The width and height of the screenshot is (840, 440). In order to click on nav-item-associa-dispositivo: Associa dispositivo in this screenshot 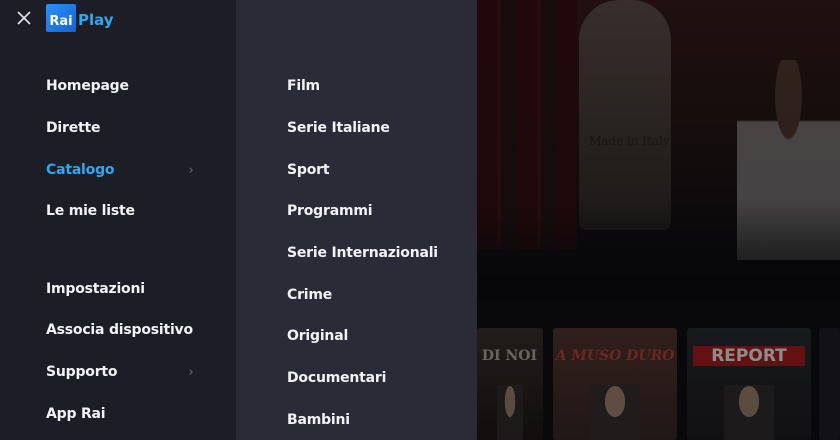, I will do `click(136, 330)`.